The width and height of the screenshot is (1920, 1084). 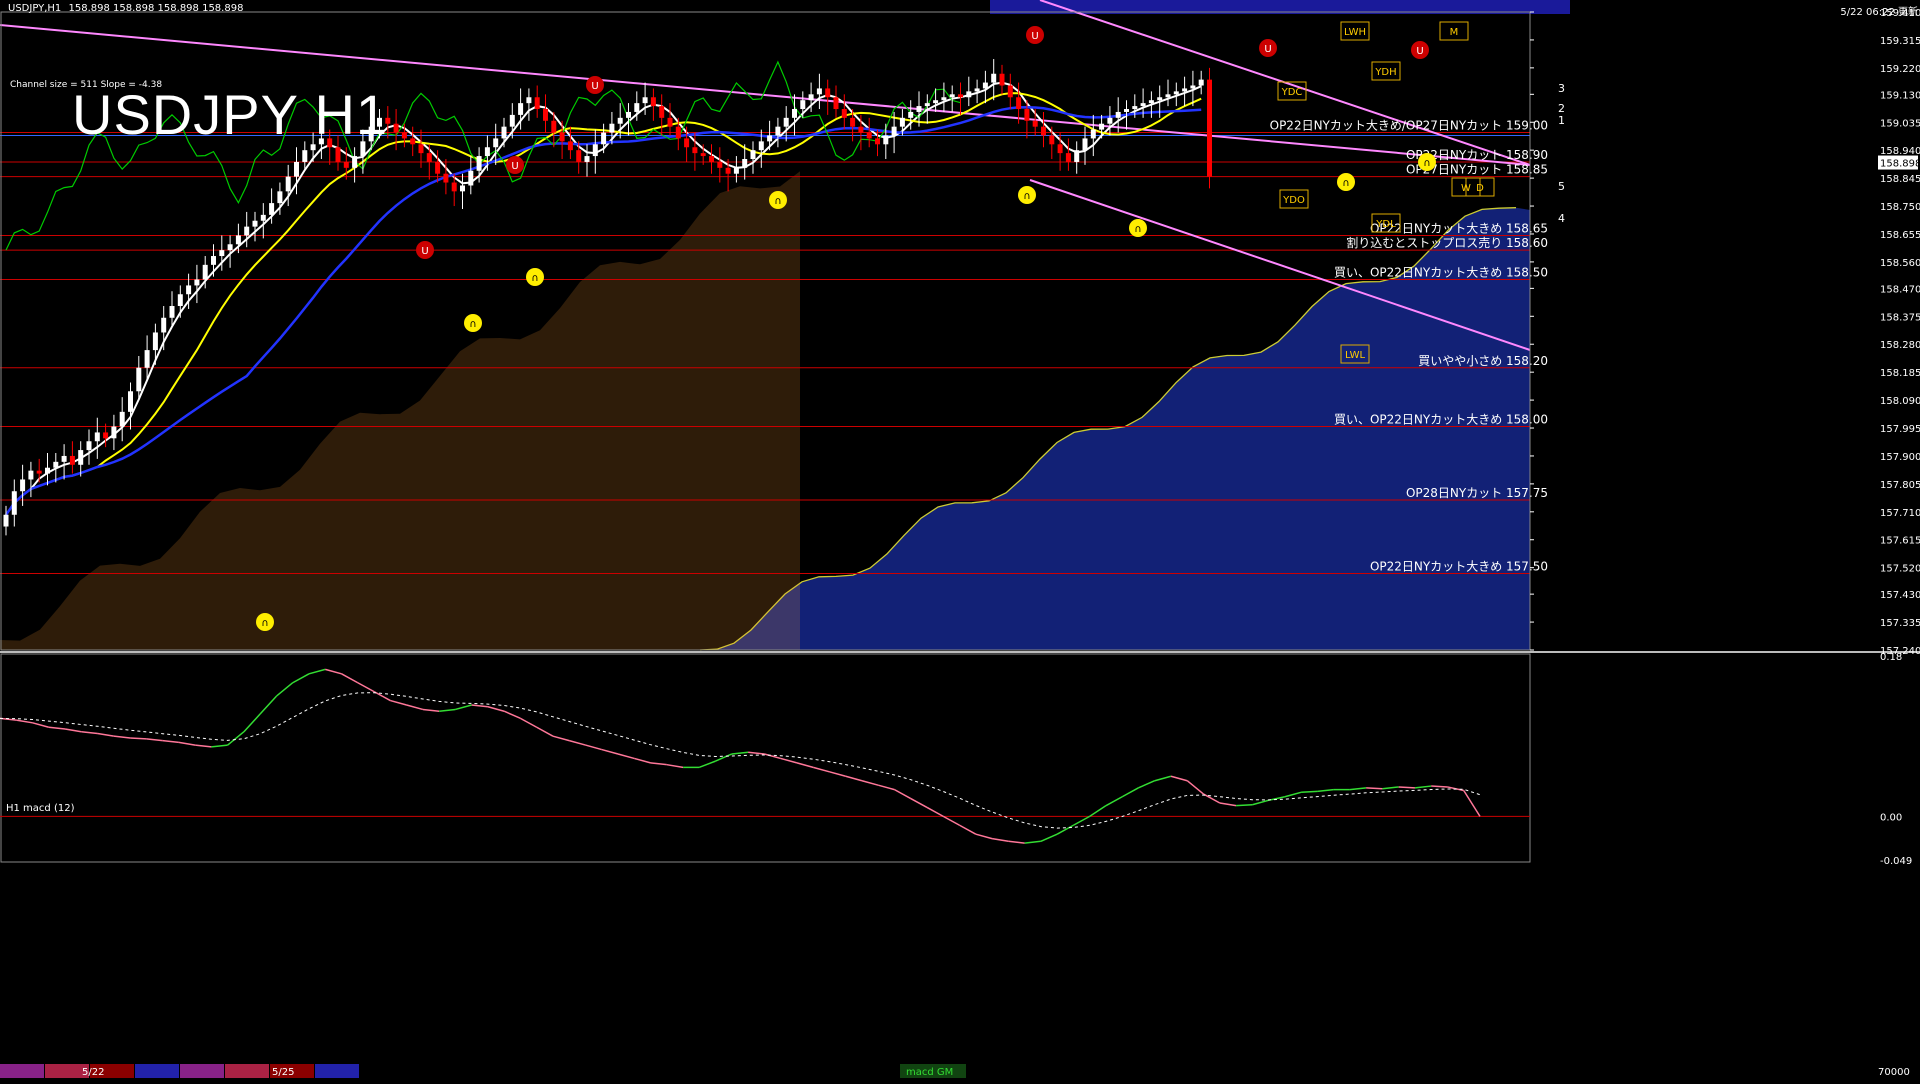 What do you see at coordinates (1459, 228) in the screenshot?
I see `level-label: OP22日NYカット大きめ 158.65` at bounding box center [1459, 228].